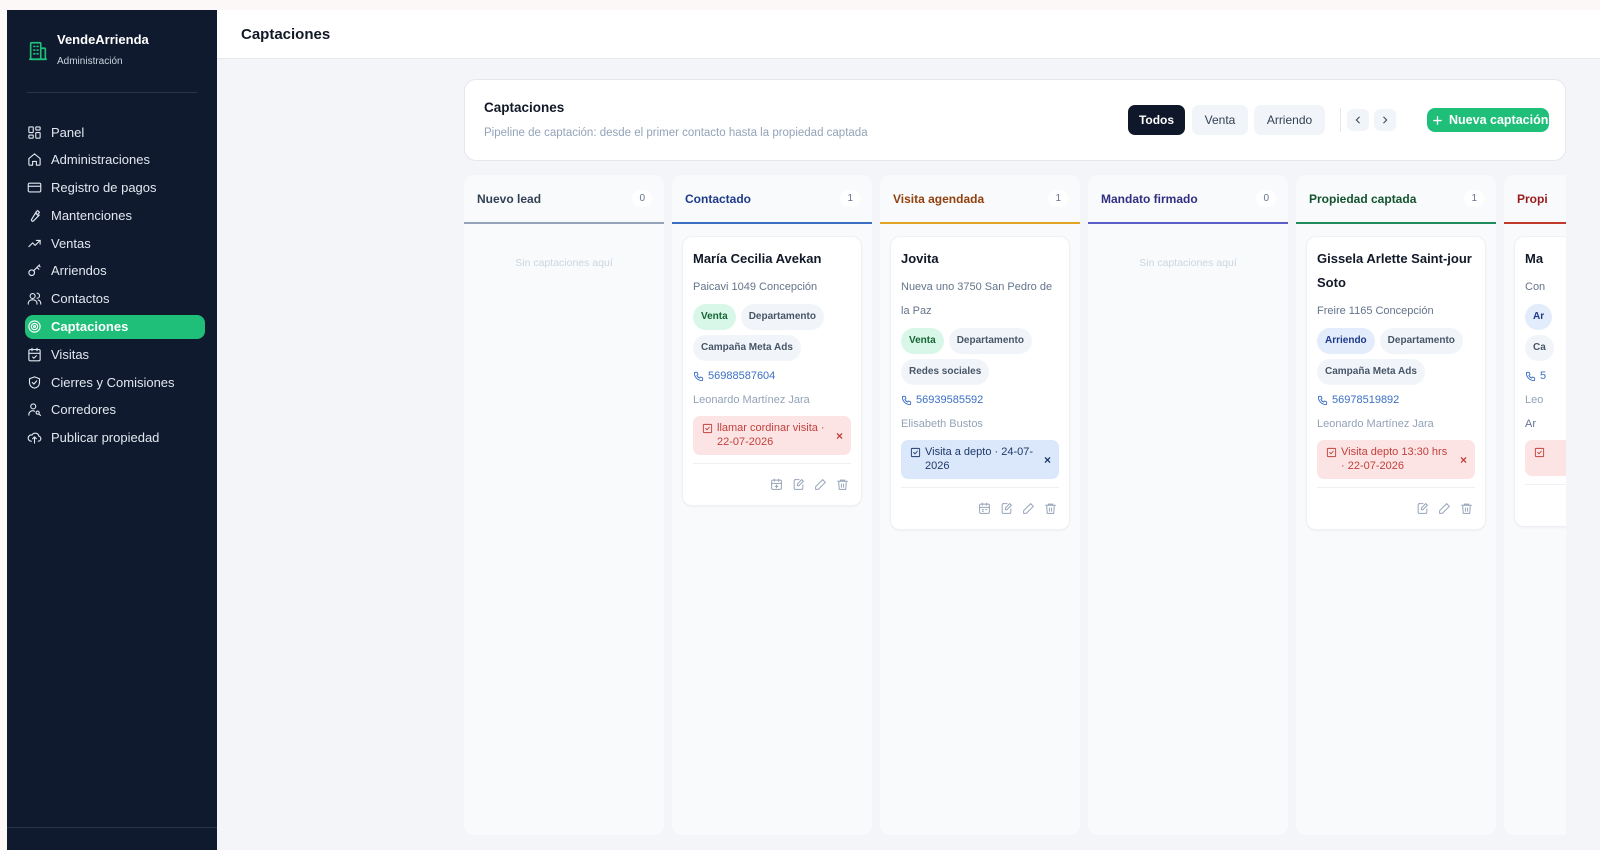  I want to click on card-agent: Elisabeth Bustos, so click(942, 424).